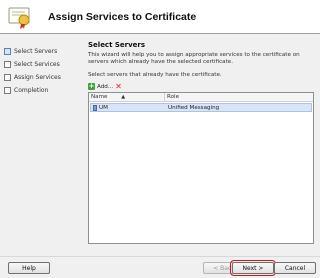 The image size is (320, 278). Describe the element at coordinates (240, 97) in the screenshot. I see `column-header-role: Role` at that location.